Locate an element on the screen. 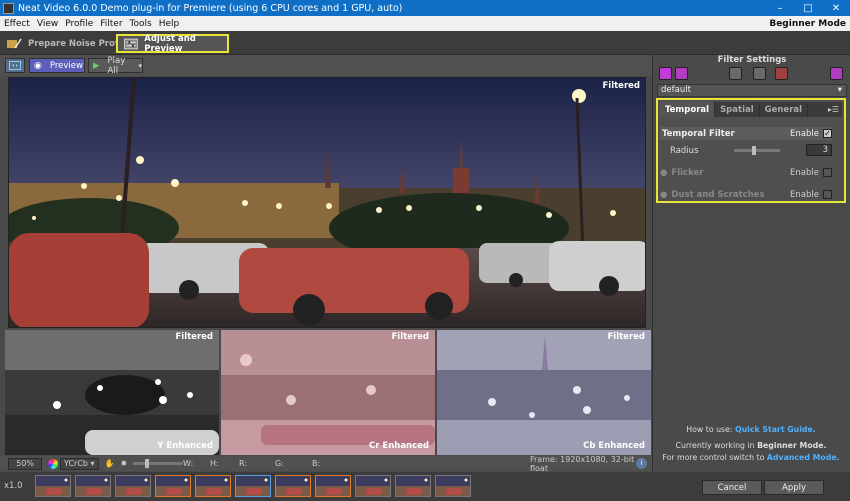 The image size is (850, 501). flicker-row: ● Flicker Enable is located at coordinates (746, 172).